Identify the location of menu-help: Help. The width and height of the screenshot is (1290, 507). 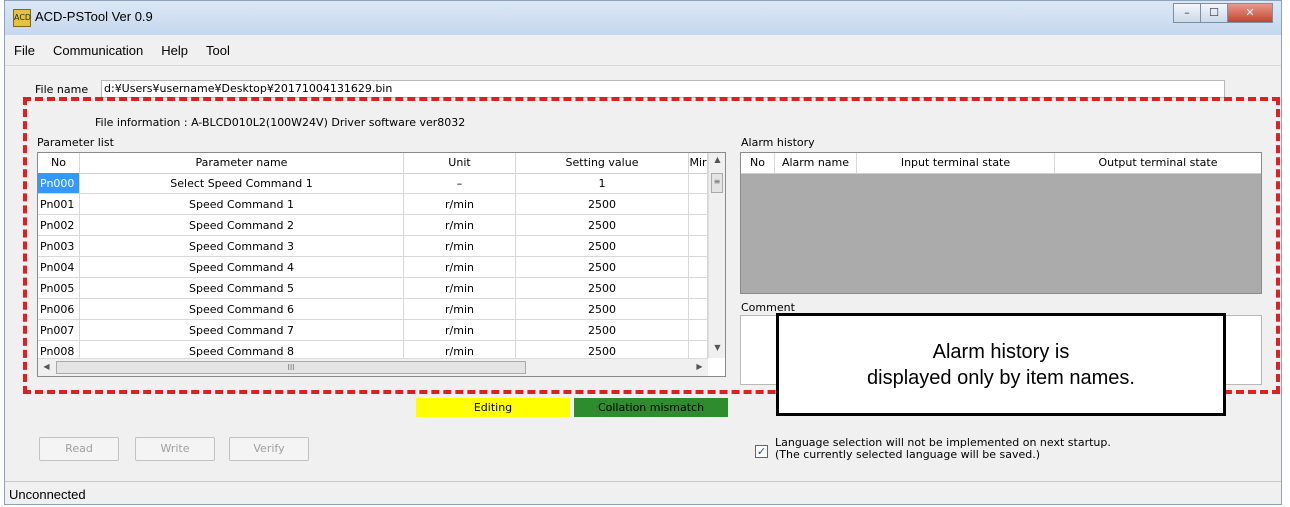
(174, 50).